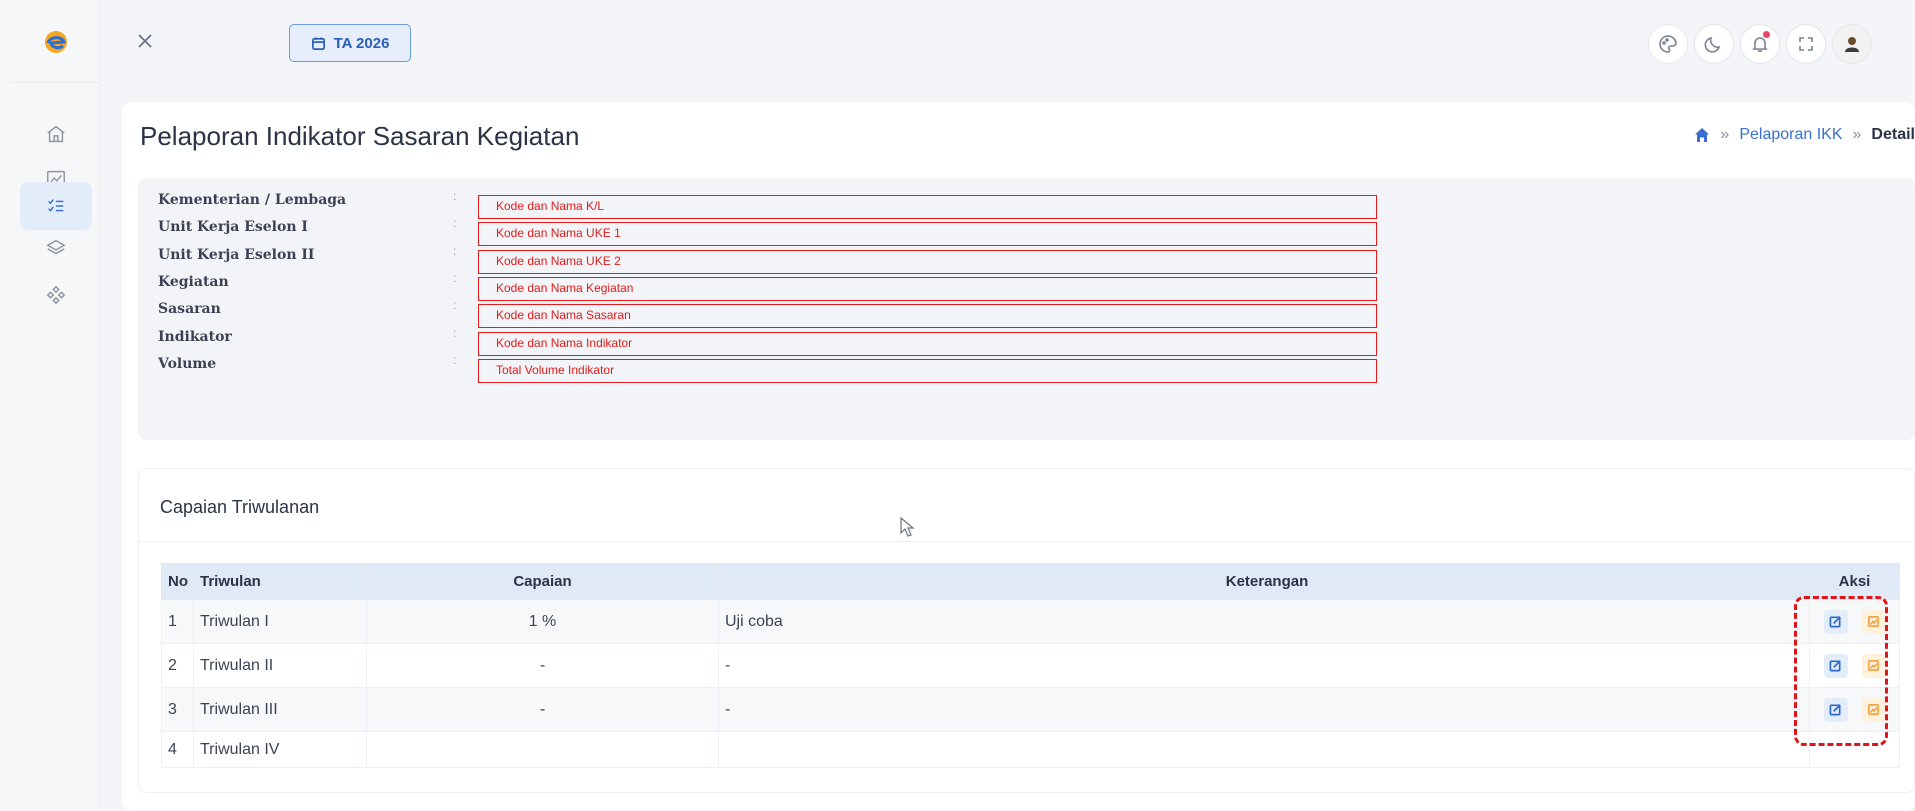 Image resolution: width=1915 pixels, height=811 pixels. What do you see at coordinates (1760, 44) in the screenshot?
I see `notifications-button` at bounding box center [1760, 44].